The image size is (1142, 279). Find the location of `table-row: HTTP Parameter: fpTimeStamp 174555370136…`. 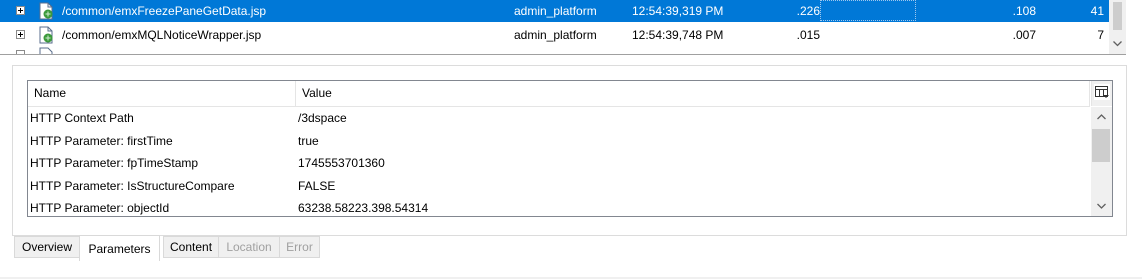

table-row: HTTP Parameter: fpTimeStamp 174555370136… is located at coordinates (559, 163).